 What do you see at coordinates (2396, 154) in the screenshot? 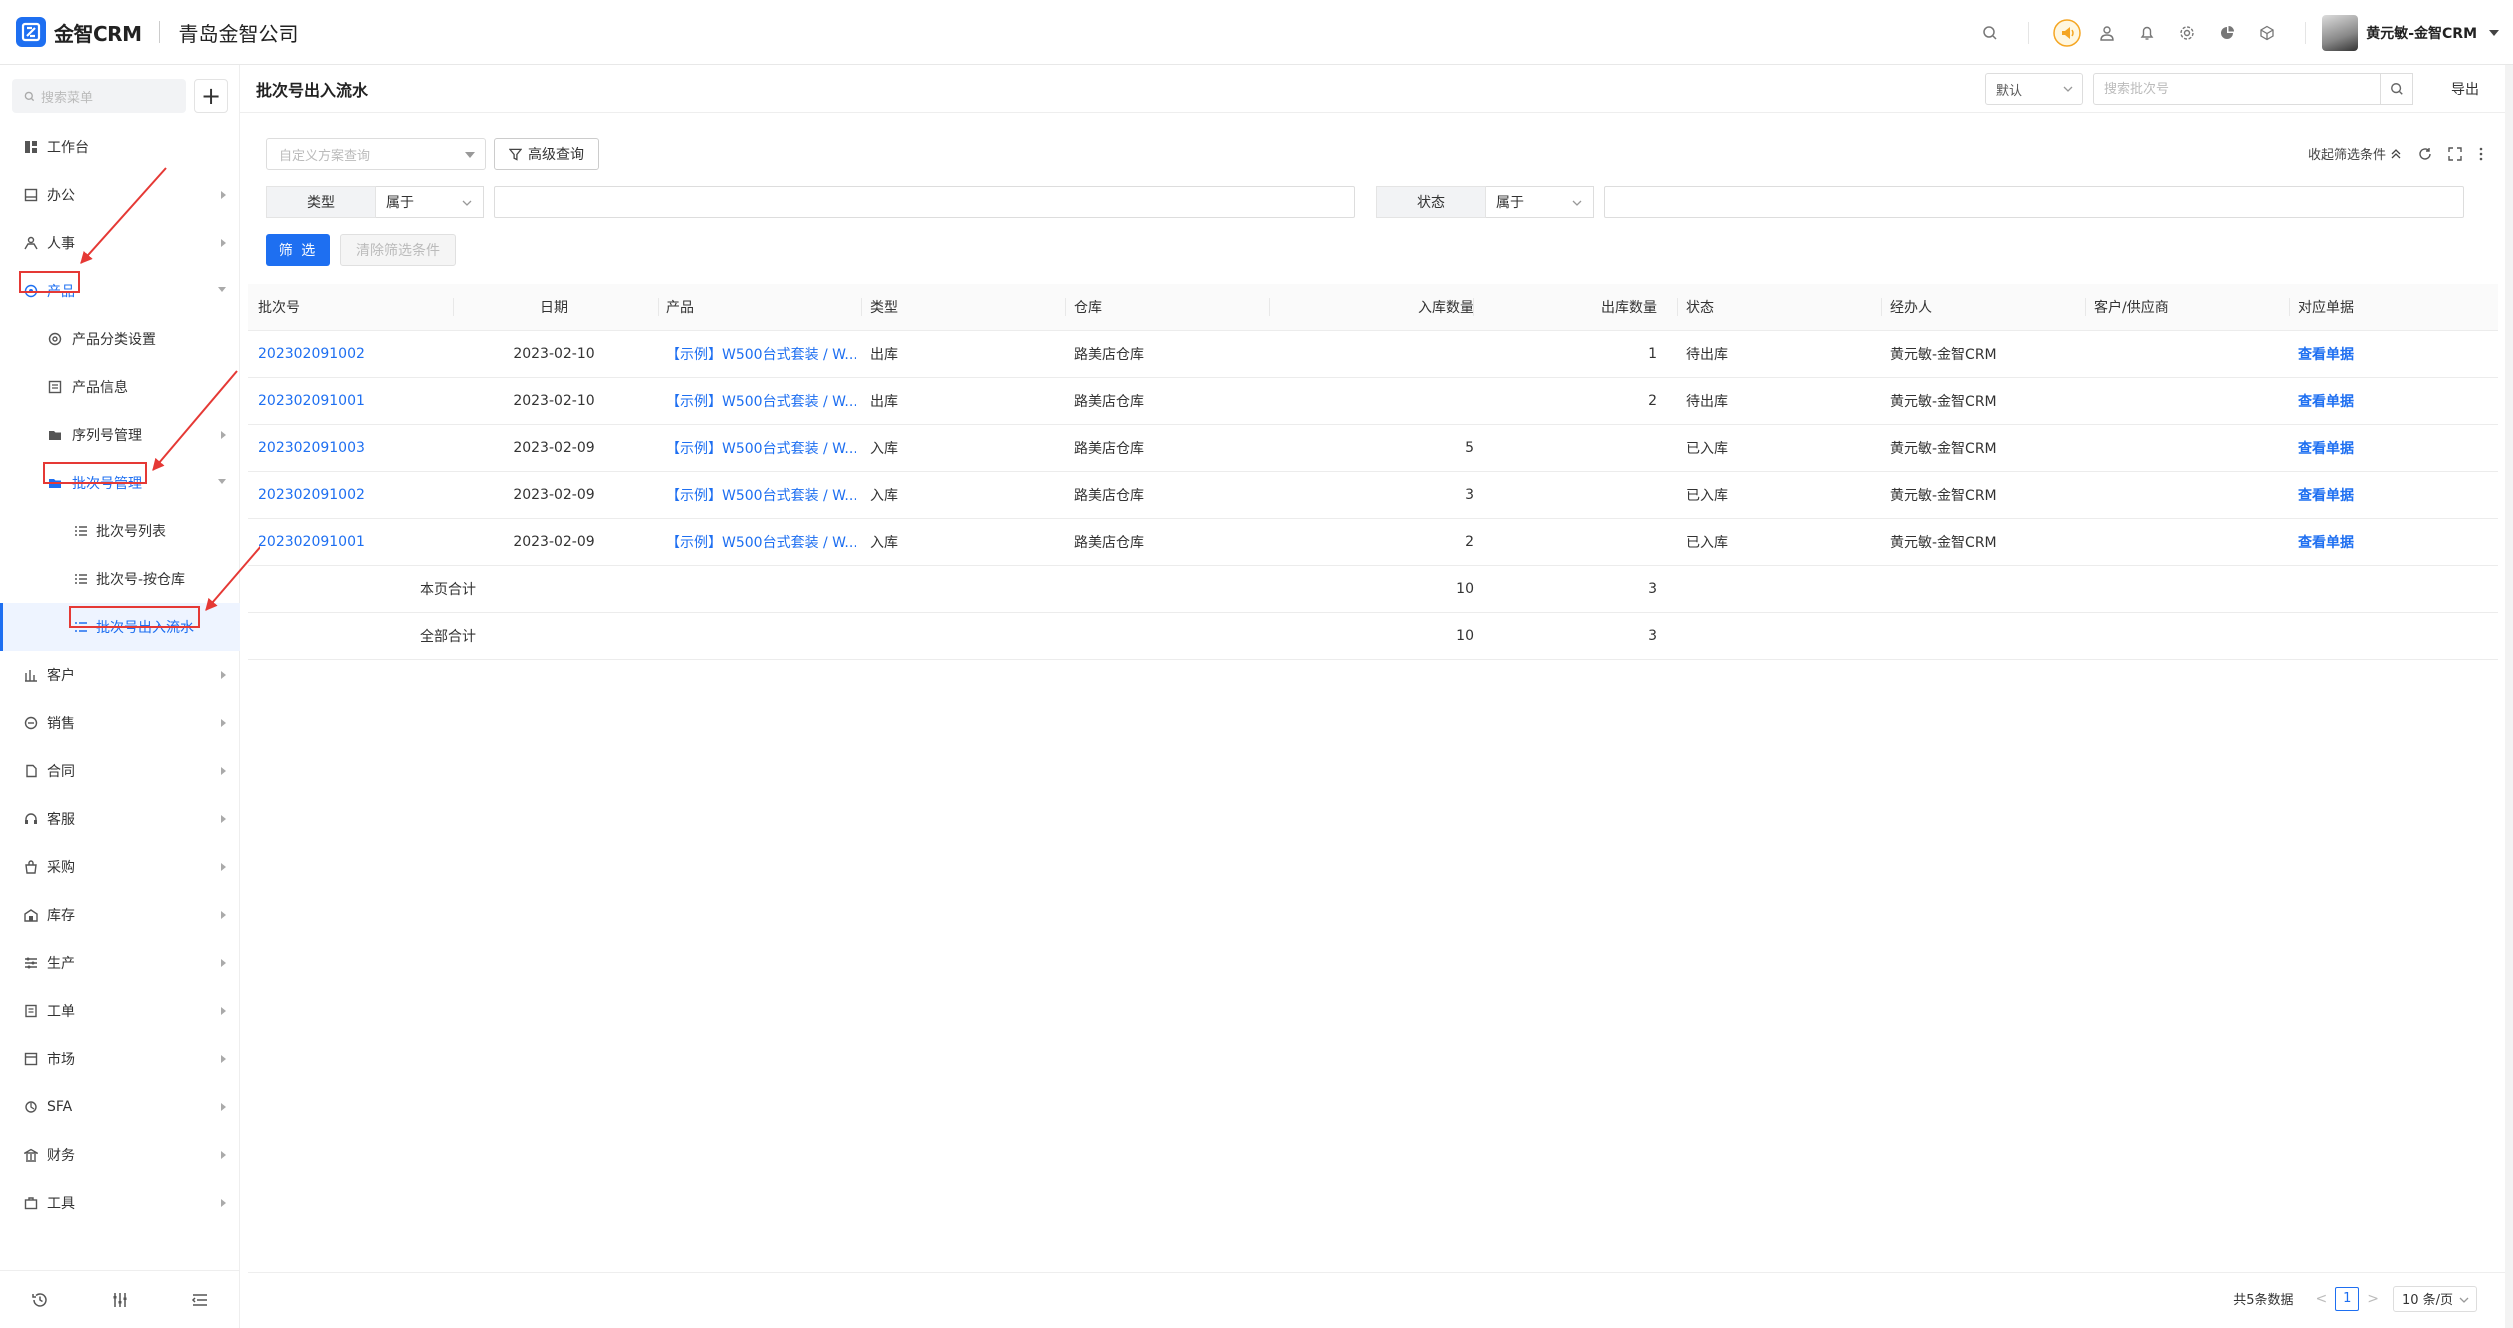
I see `chevrons-up-icon` at bounding box center [2396, 154].